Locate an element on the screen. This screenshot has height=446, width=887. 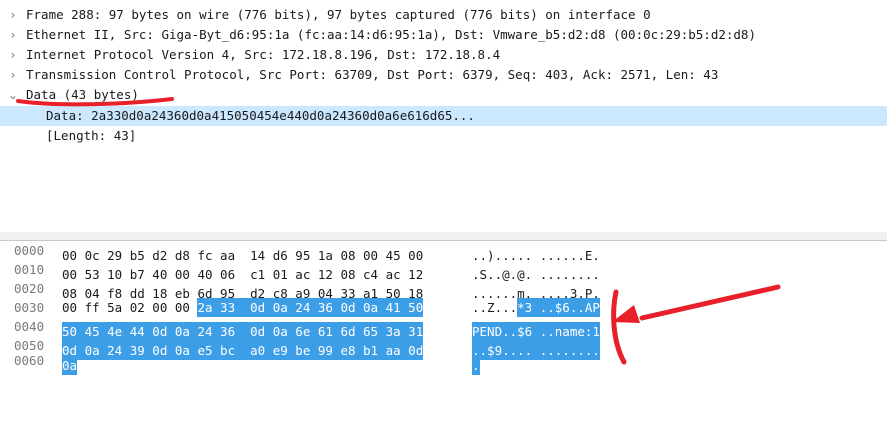
hex-highlighted: 0a is located at coordinates (70, 365).